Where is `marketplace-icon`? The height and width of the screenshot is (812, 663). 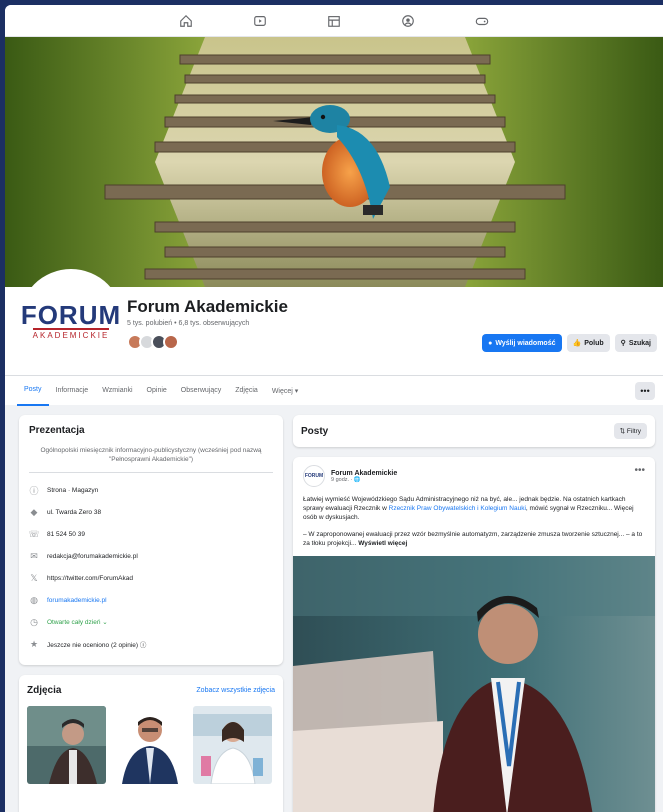 marketplace-icon is located at coordinates (334, 21).